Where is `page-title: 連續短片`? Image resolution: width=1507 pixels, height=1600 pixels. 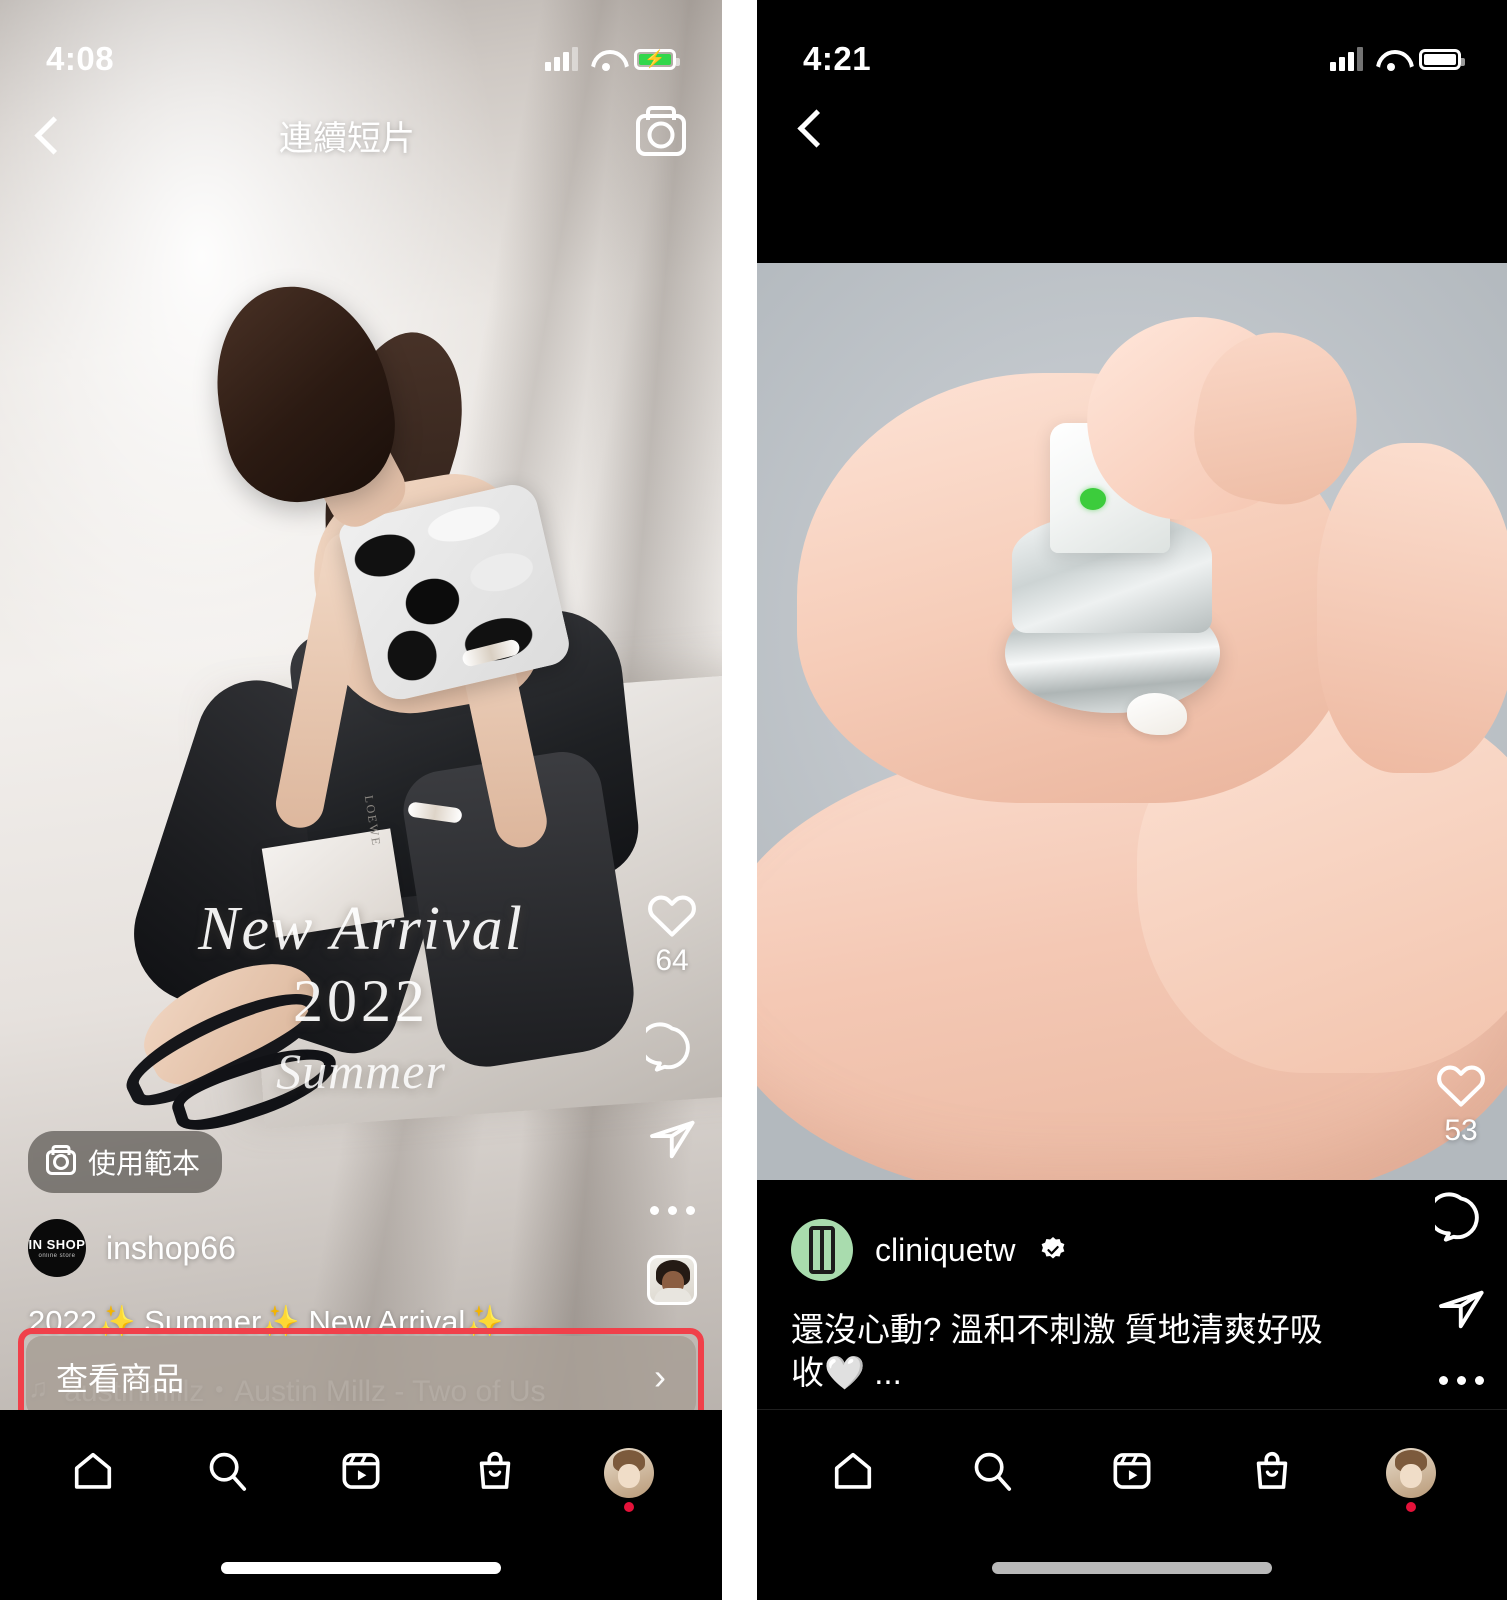
page-title: 連續短片 is located at coordinates (347, 138).